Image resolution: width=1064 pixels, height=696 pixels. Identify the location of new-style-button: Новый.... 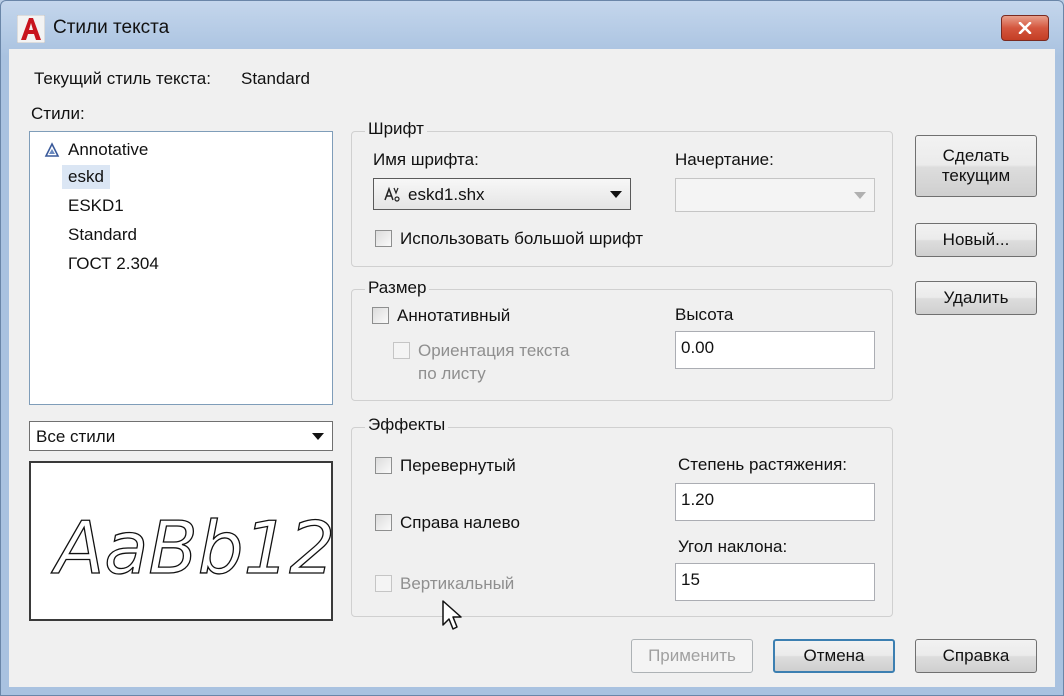
(976, 240).